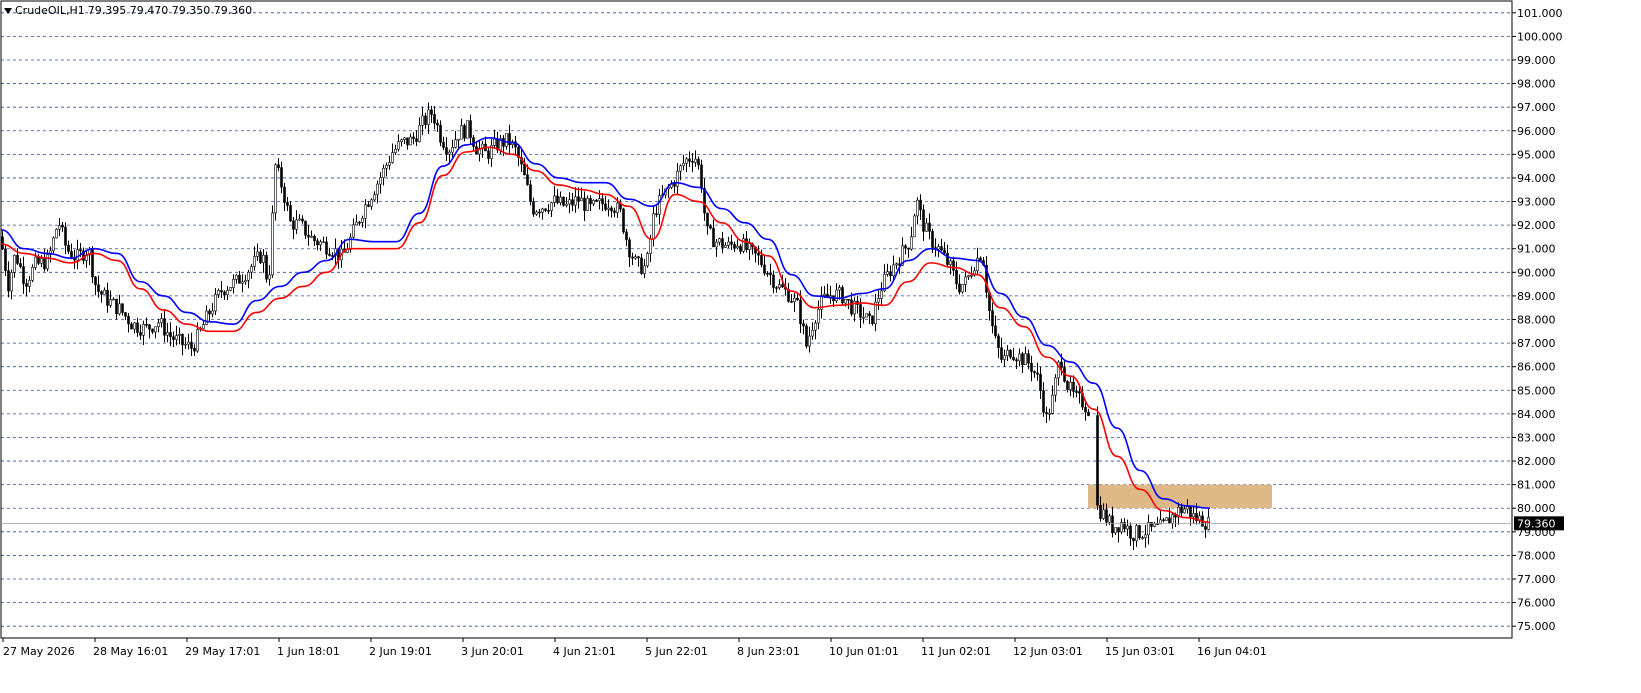 This screenshot has width=1641, height=693. What do you see at coordinates (222, 651) in the screenshot?
I see `time-tick-label: 29 May 17:01` at bounding box center [222, 651].